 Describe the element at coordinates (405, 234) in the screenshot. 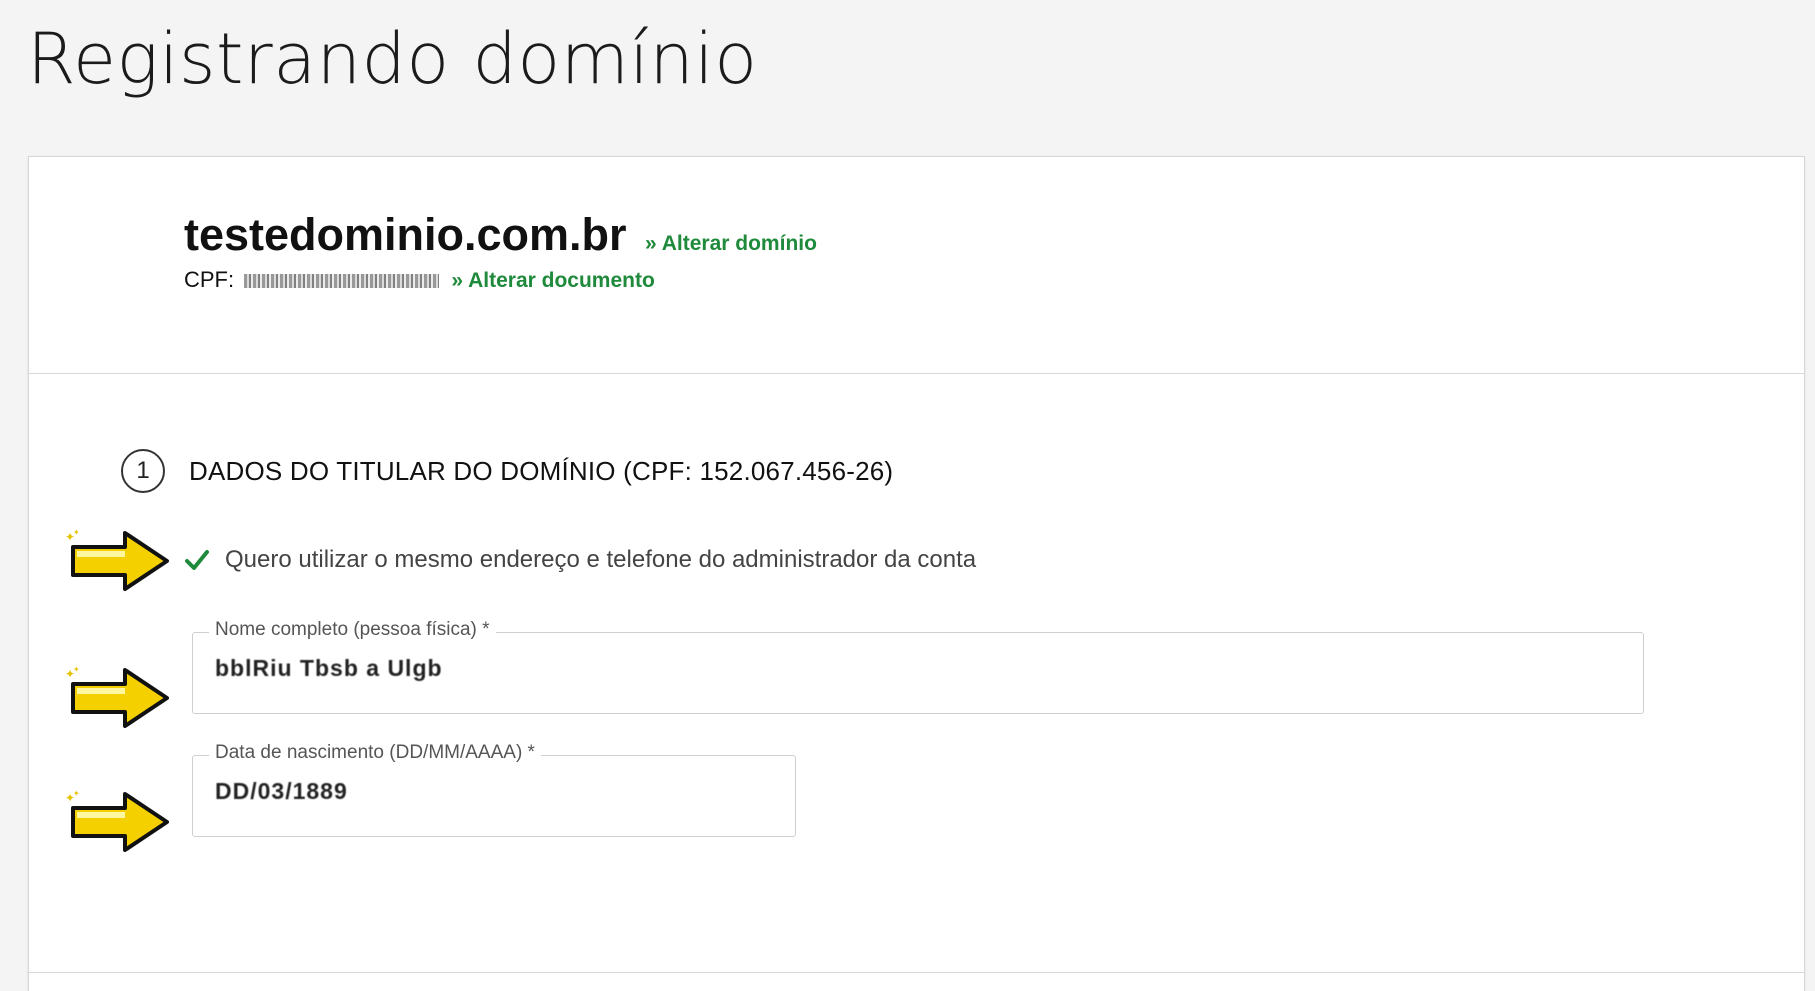

I see `domain-name: testedominio.com.br` at that location.